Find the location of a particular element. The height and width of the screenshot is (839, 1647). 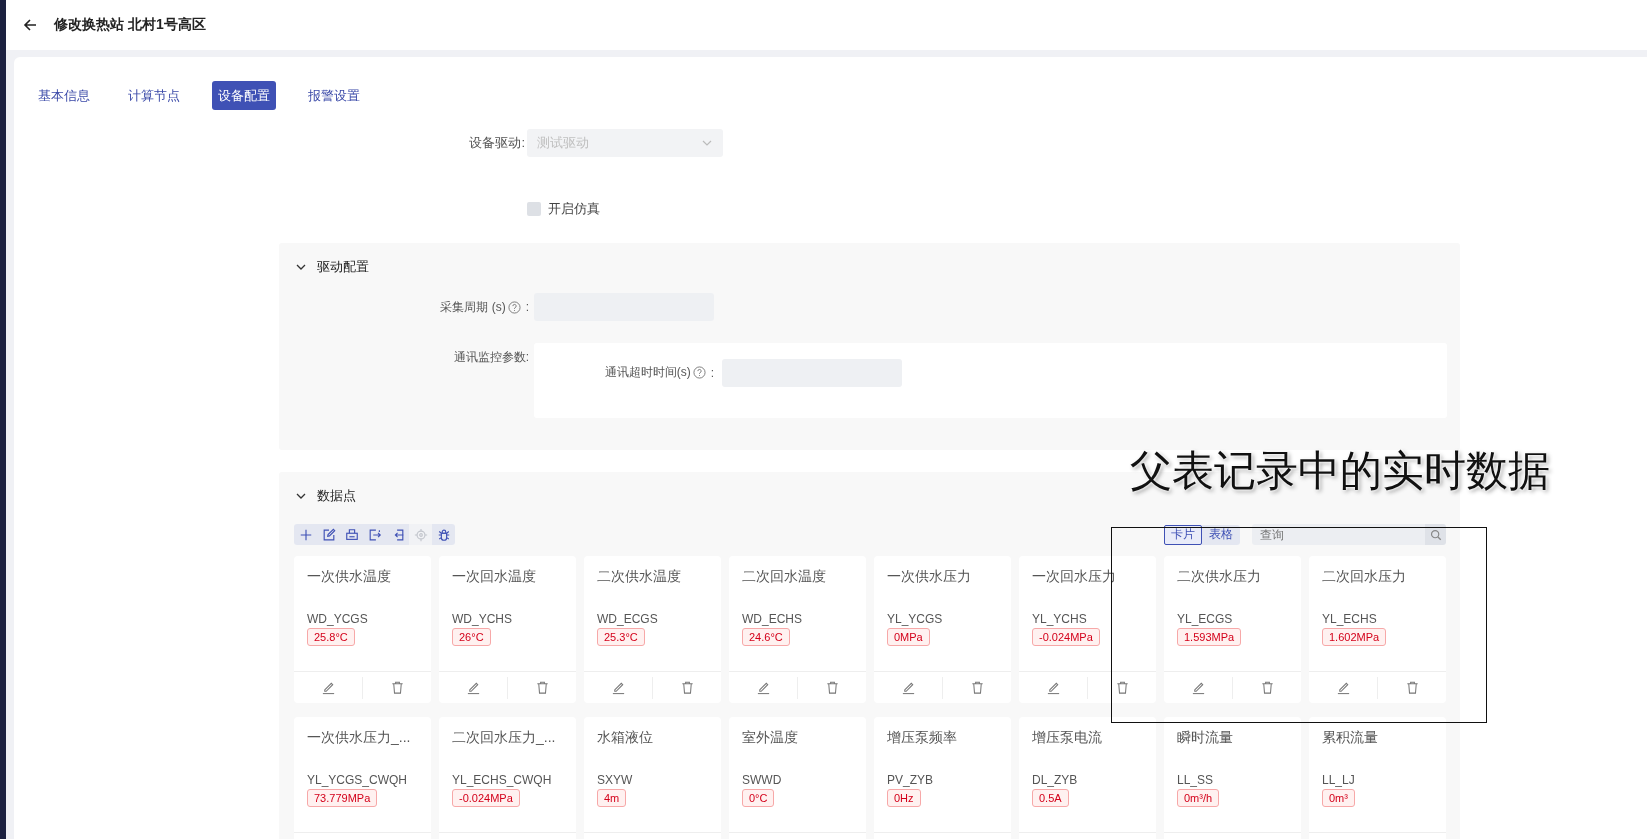

point-code: YL_ECHS_CWQH is located at coordinates (502, 780).